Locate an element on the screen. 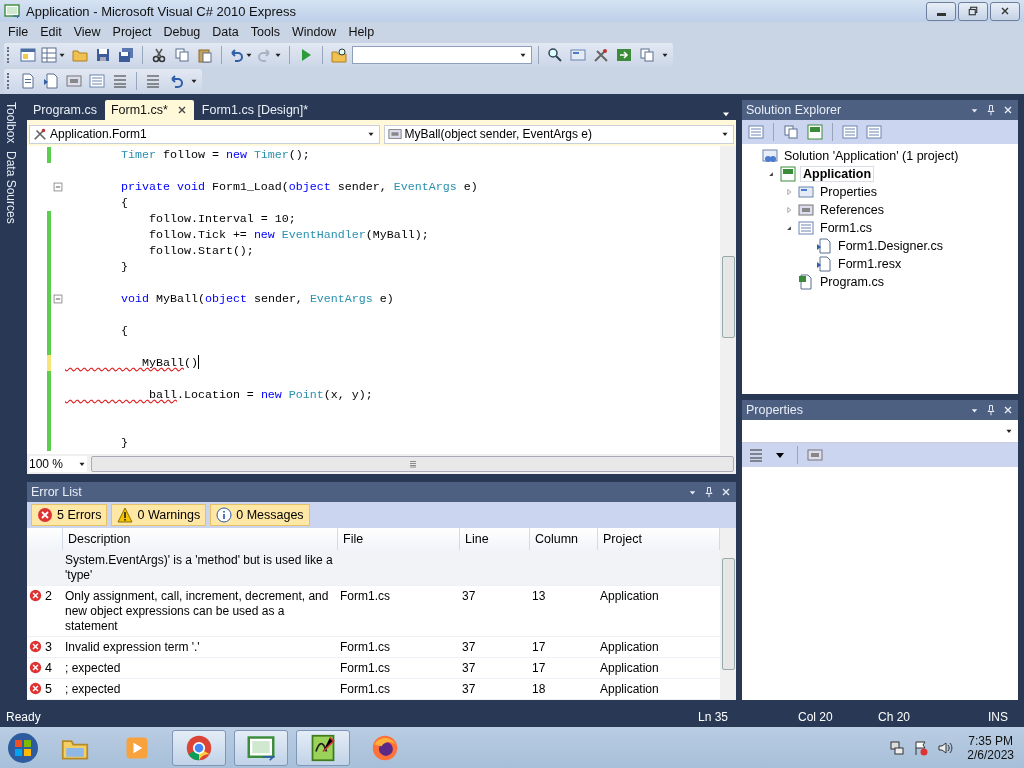 Image resolution: width=1024 pixels, height=768 pixels. view-code-button is located at coordinates (850, 132).